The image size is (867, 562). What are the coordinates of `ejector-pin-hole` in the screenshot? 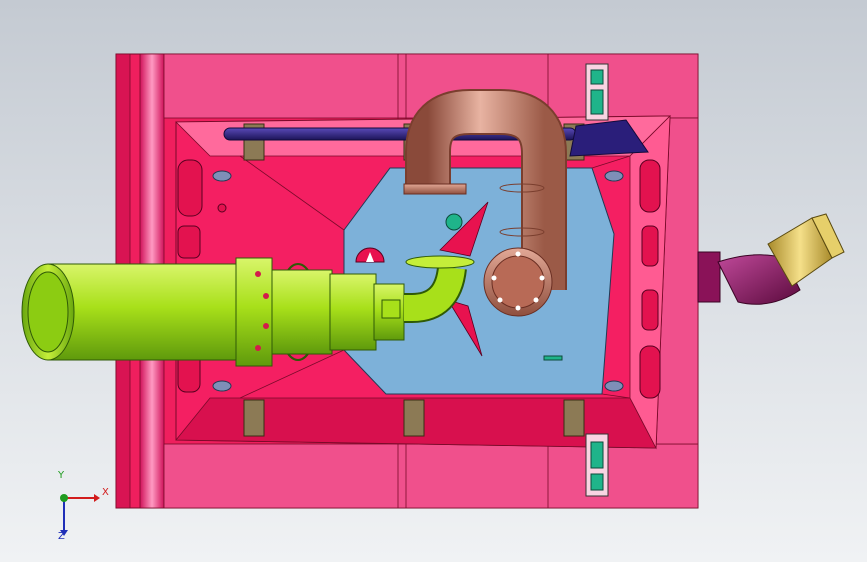 It's located at (222, 208).